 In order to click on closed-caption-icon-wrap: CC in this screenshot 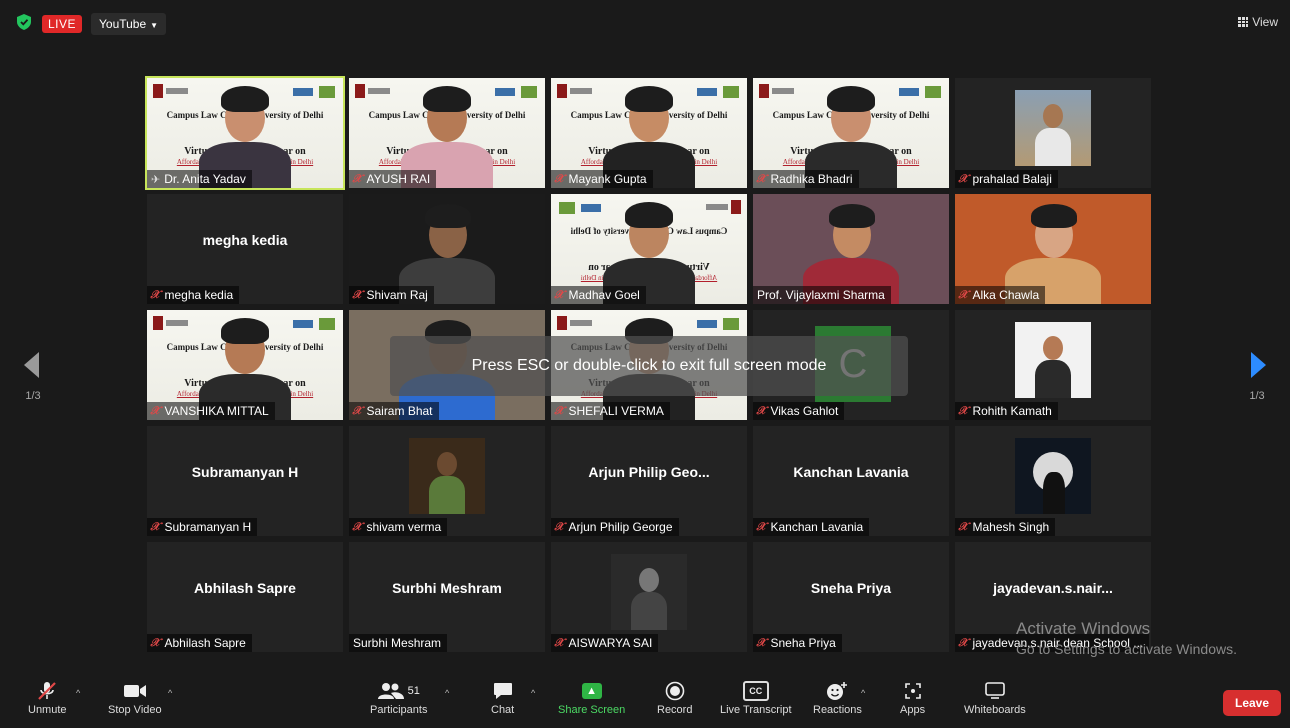, I will do `click(755, 691)`.